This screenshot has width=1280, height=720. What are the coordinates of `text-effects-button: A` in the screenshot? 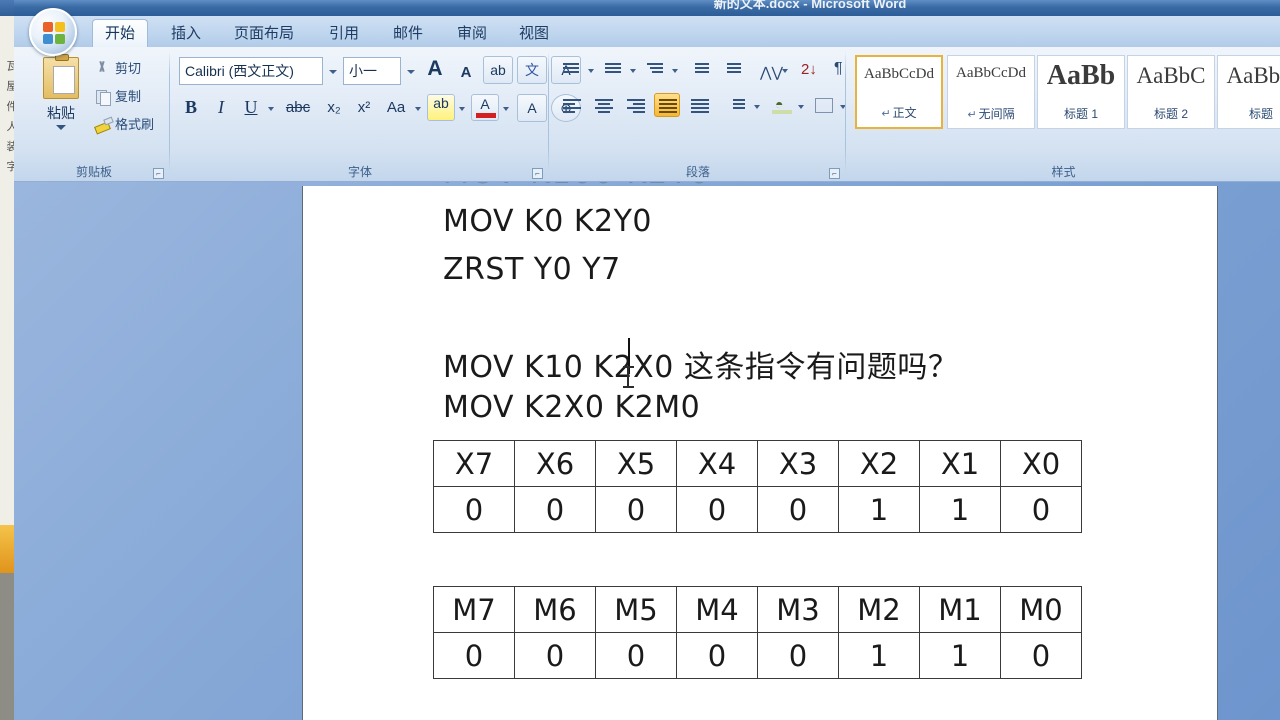 It's located at (532, 108).